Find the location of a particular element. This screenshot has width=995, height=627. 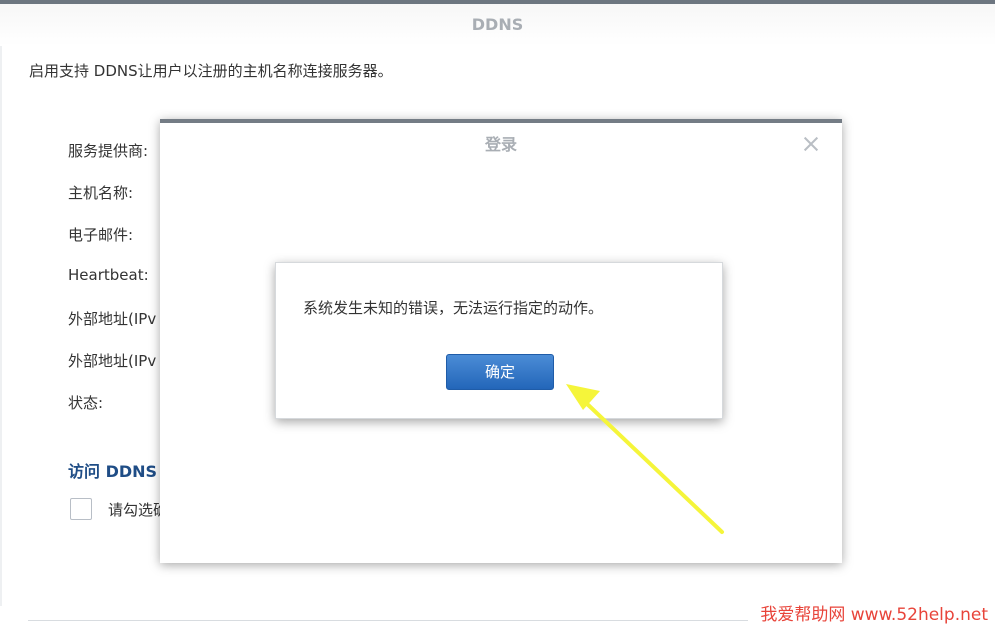

agree-checkbox is located at coordinates (81, 509).